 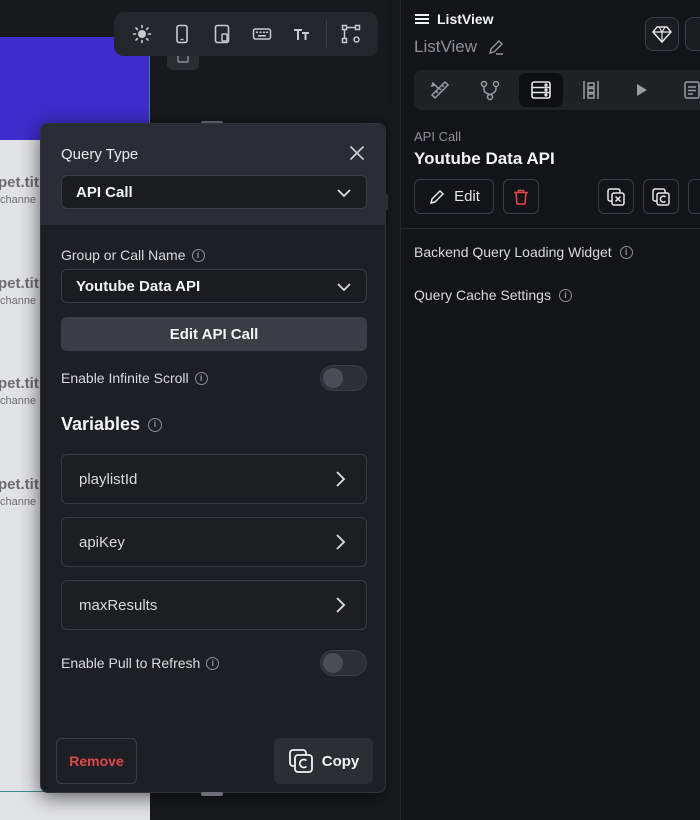 I want to click on copy-label: Copy, so click(x=340, y=761).